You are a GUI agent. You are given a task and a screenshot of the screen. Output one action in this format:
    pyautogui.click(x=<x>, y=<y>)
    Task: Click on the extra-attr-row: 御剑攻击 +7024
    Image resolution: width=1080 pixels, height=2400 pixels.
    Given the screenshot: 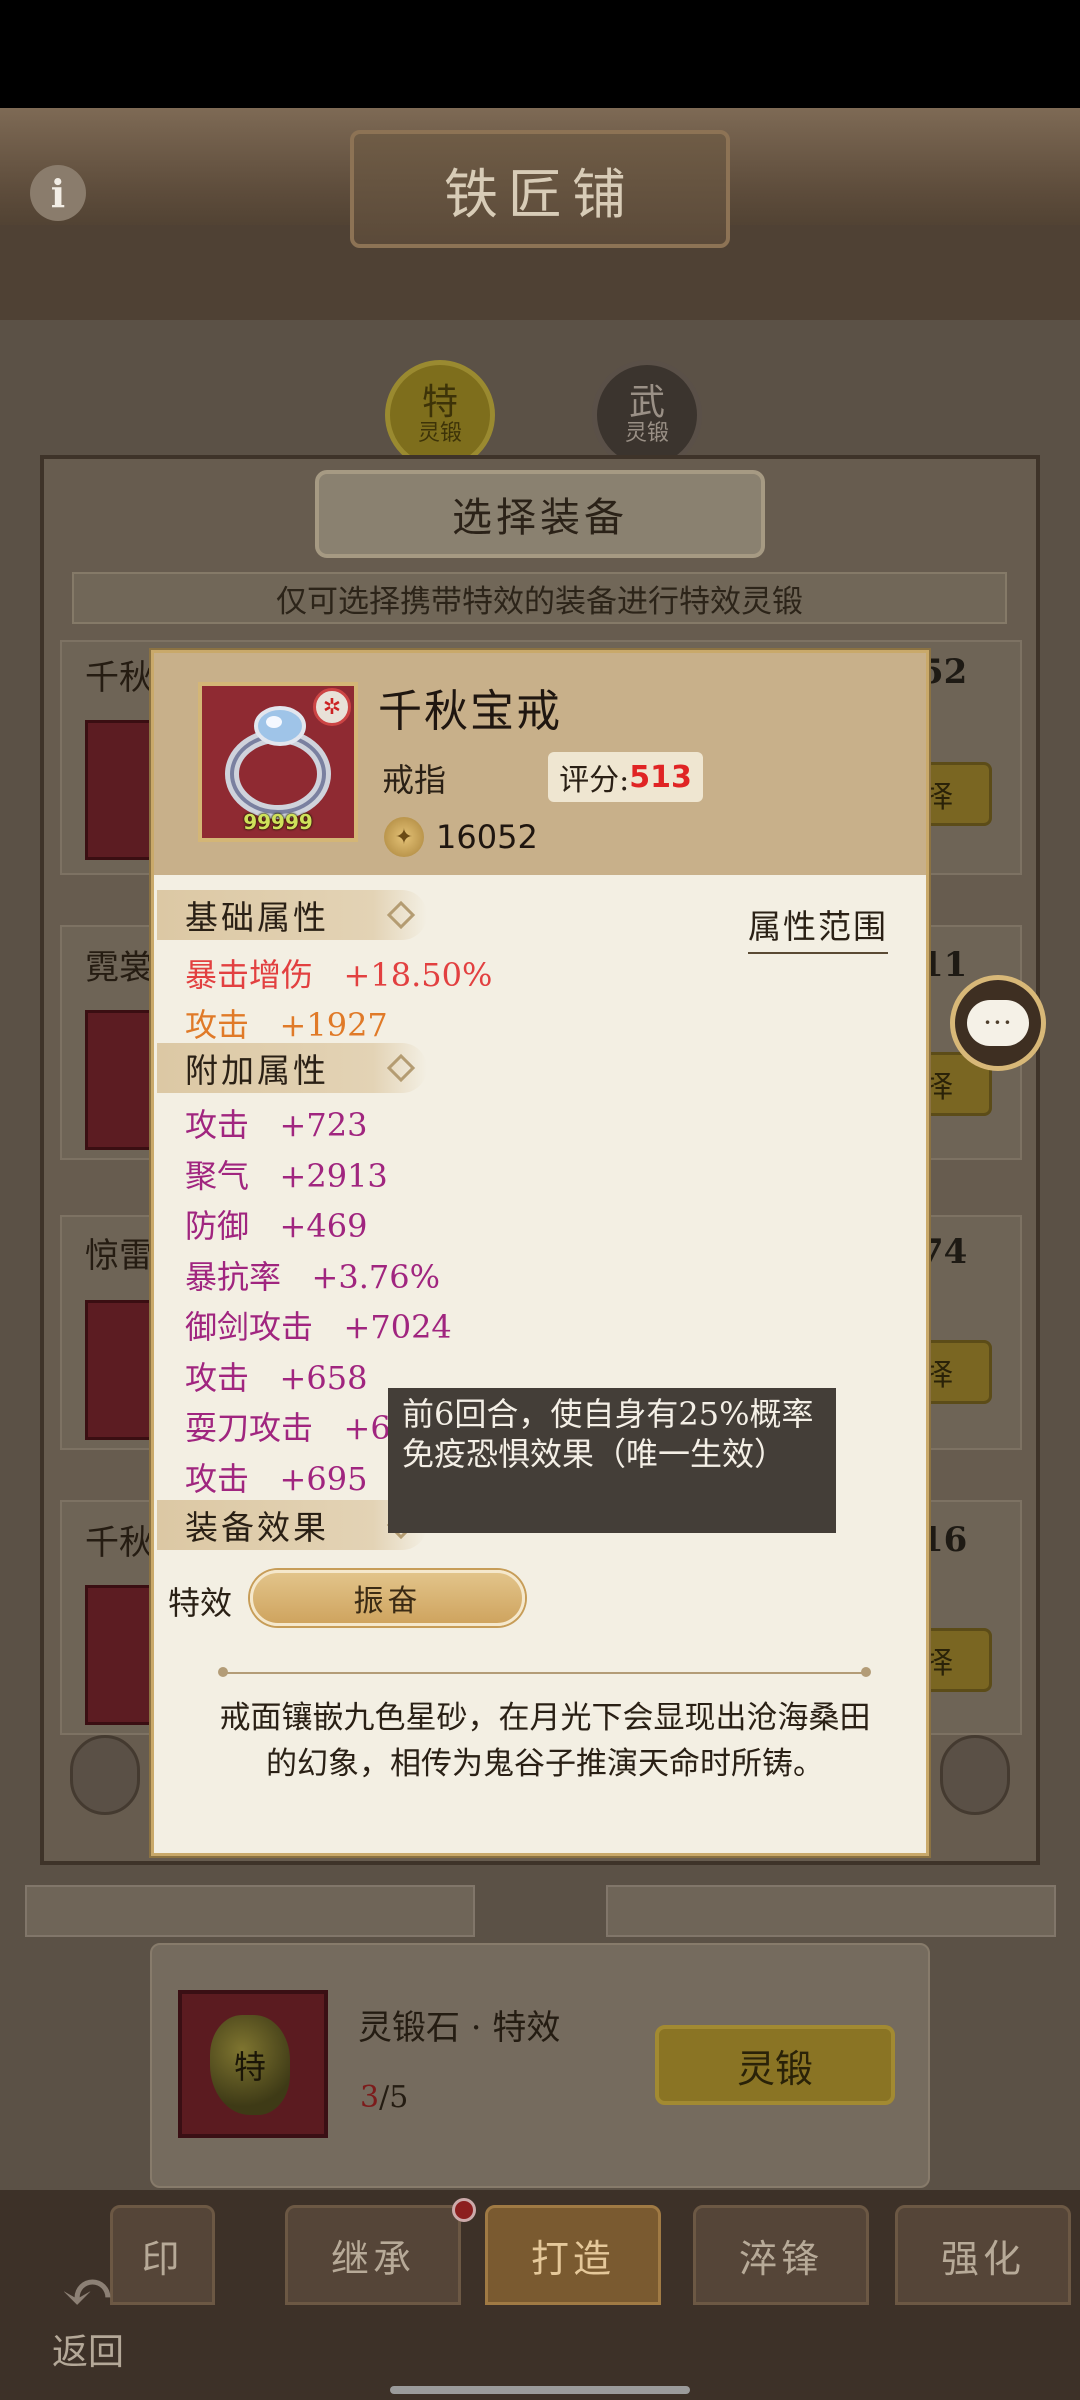 What is the action you would take?
    pyautogui.click(x=318, y=1325)
    